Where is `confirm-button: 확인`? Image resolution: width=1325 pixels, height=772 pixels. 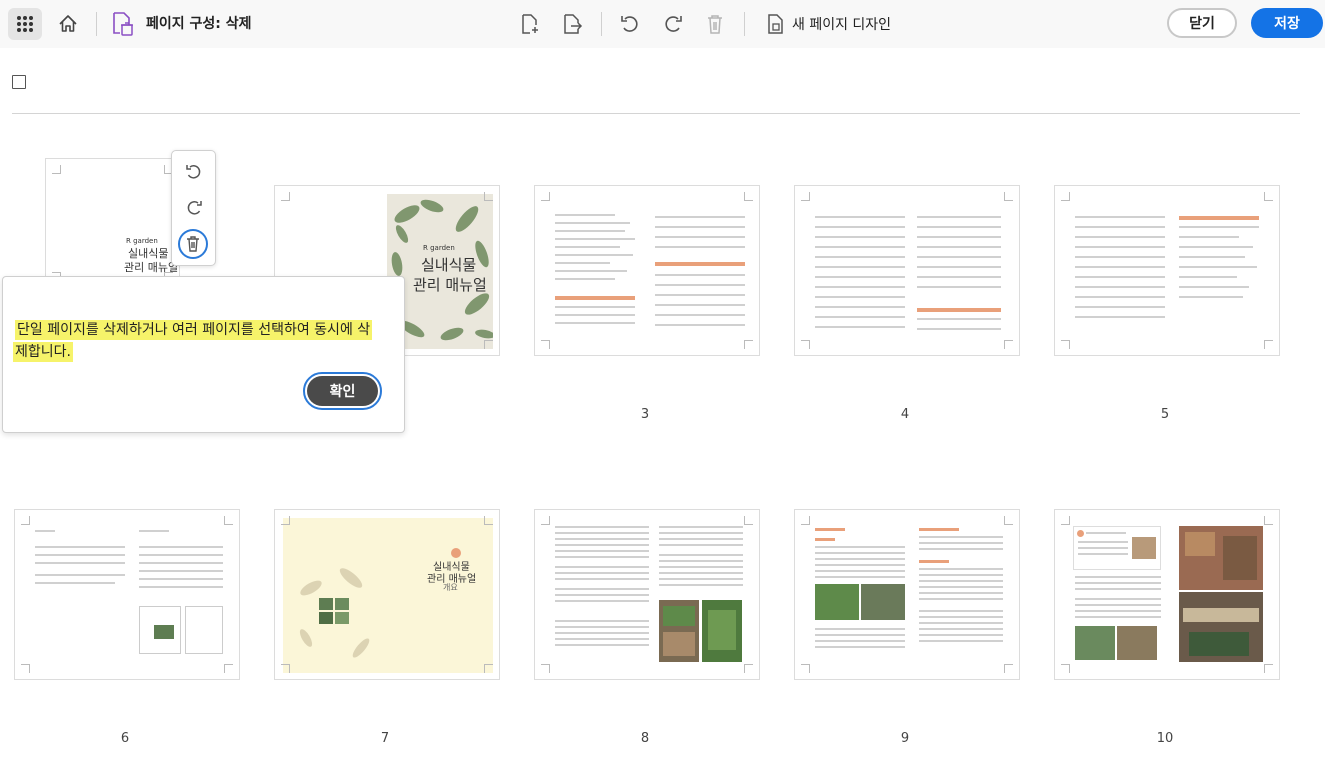
confirm-button: 확인 is located at coordinates (342, 391).